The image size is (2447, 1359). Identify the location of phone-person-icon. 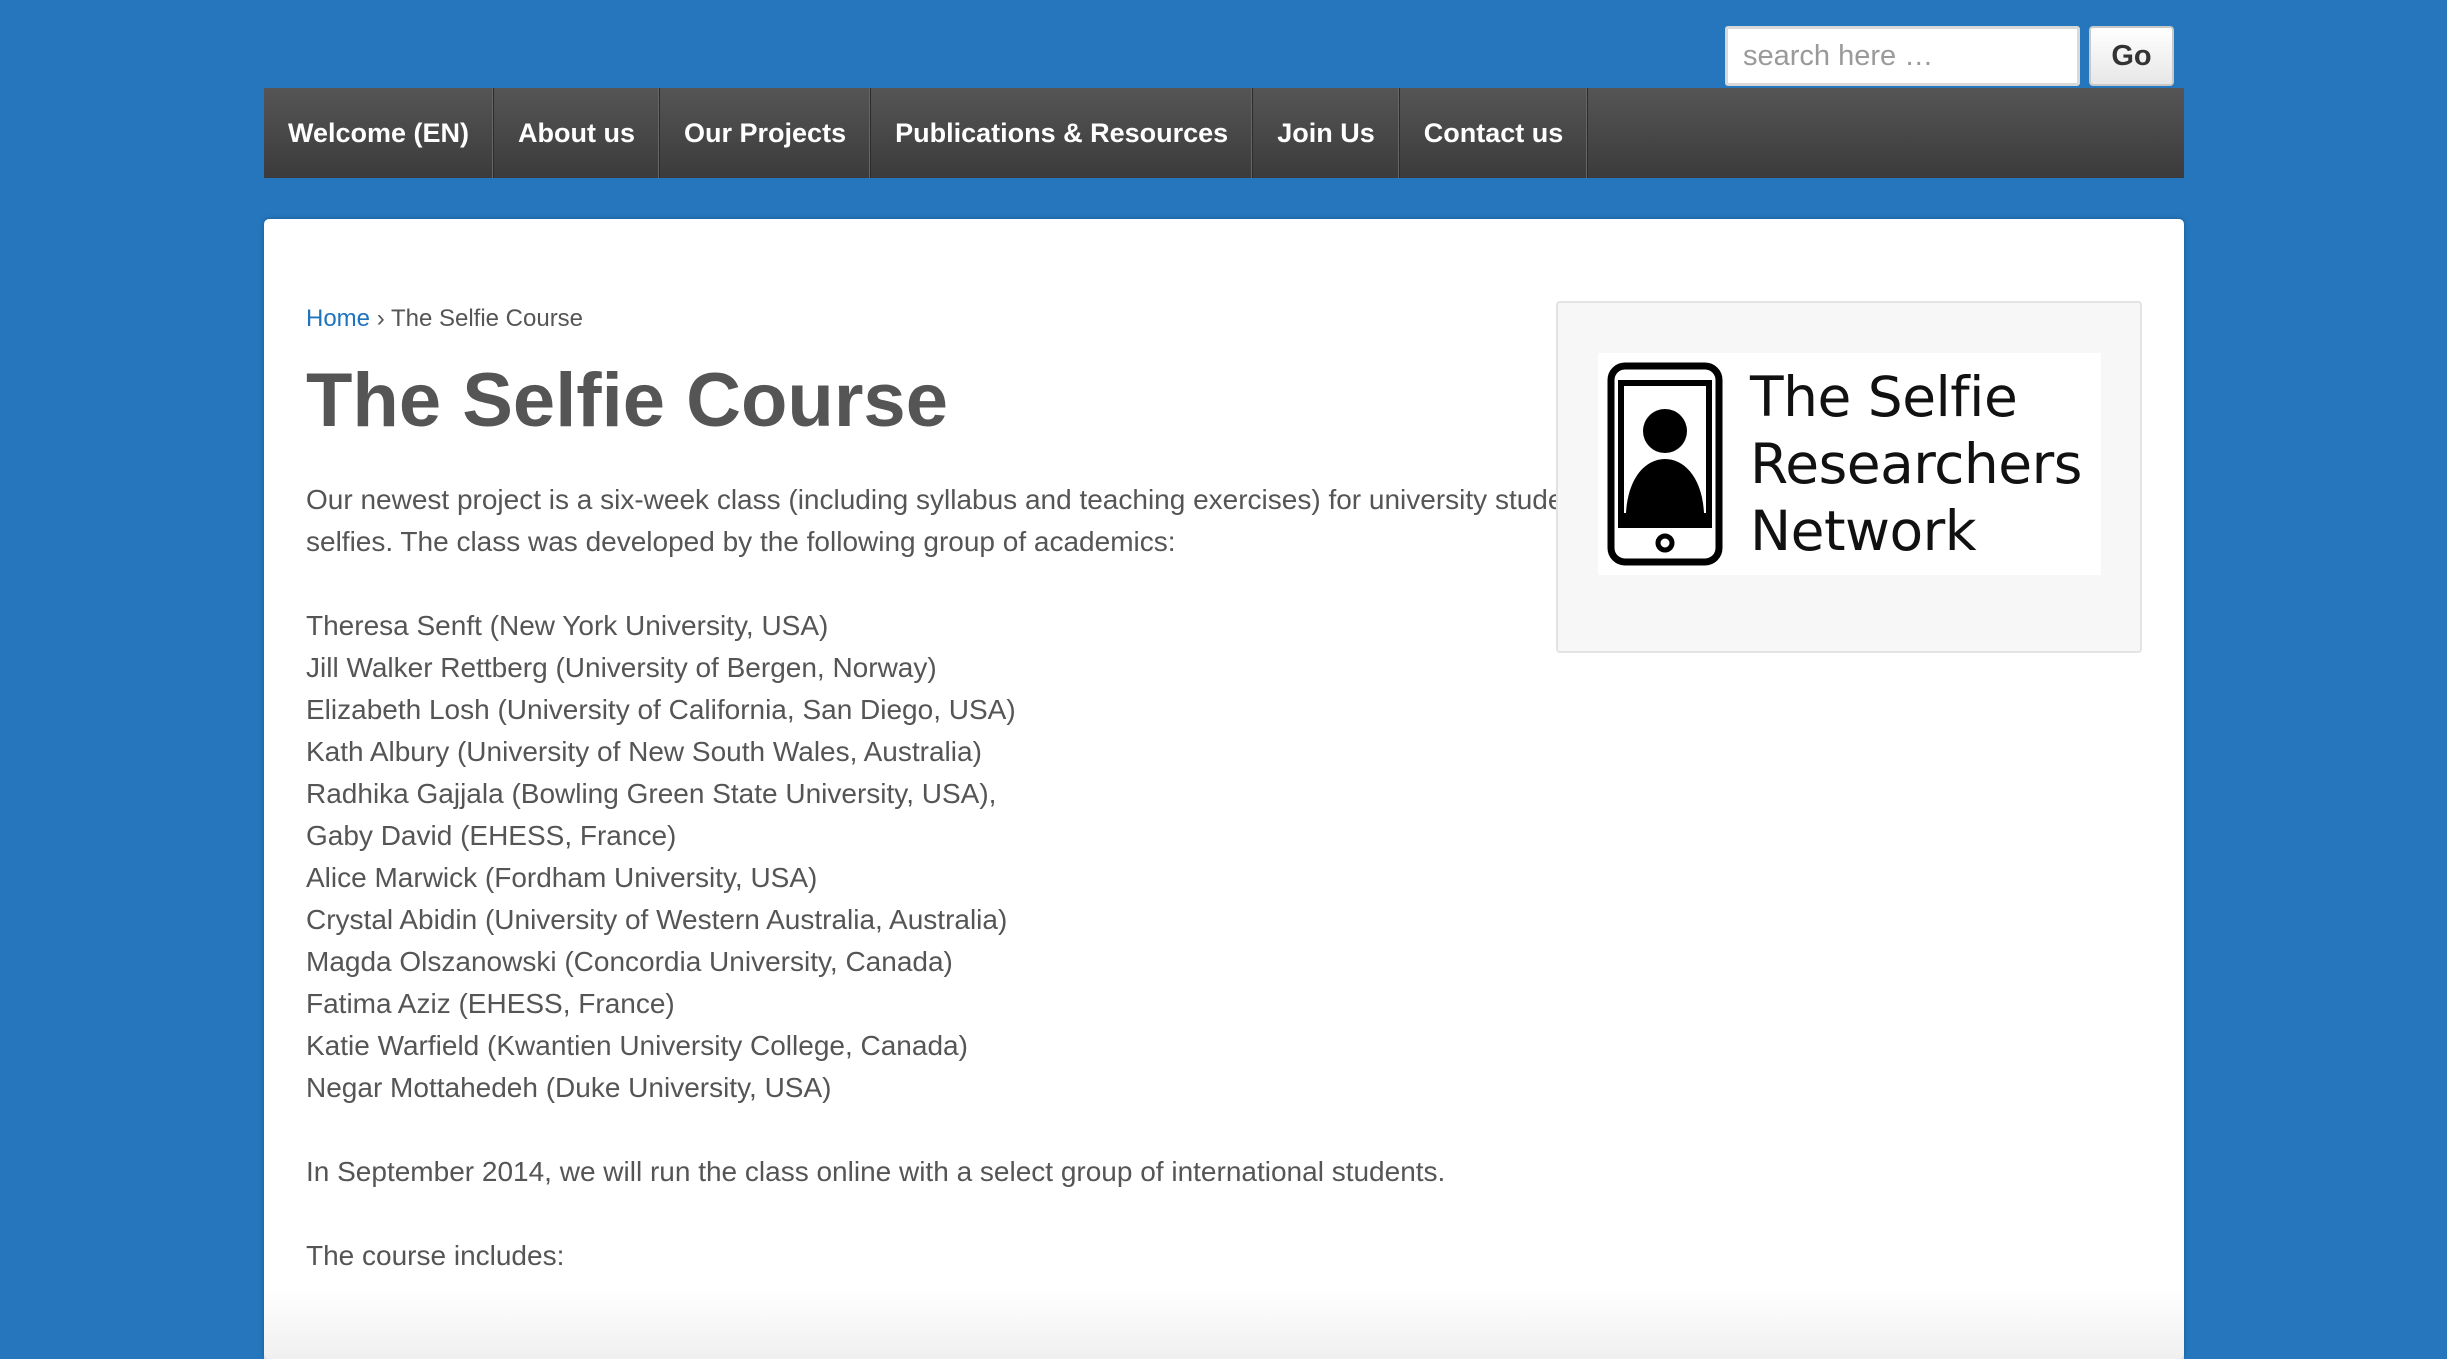
(1665, 464).